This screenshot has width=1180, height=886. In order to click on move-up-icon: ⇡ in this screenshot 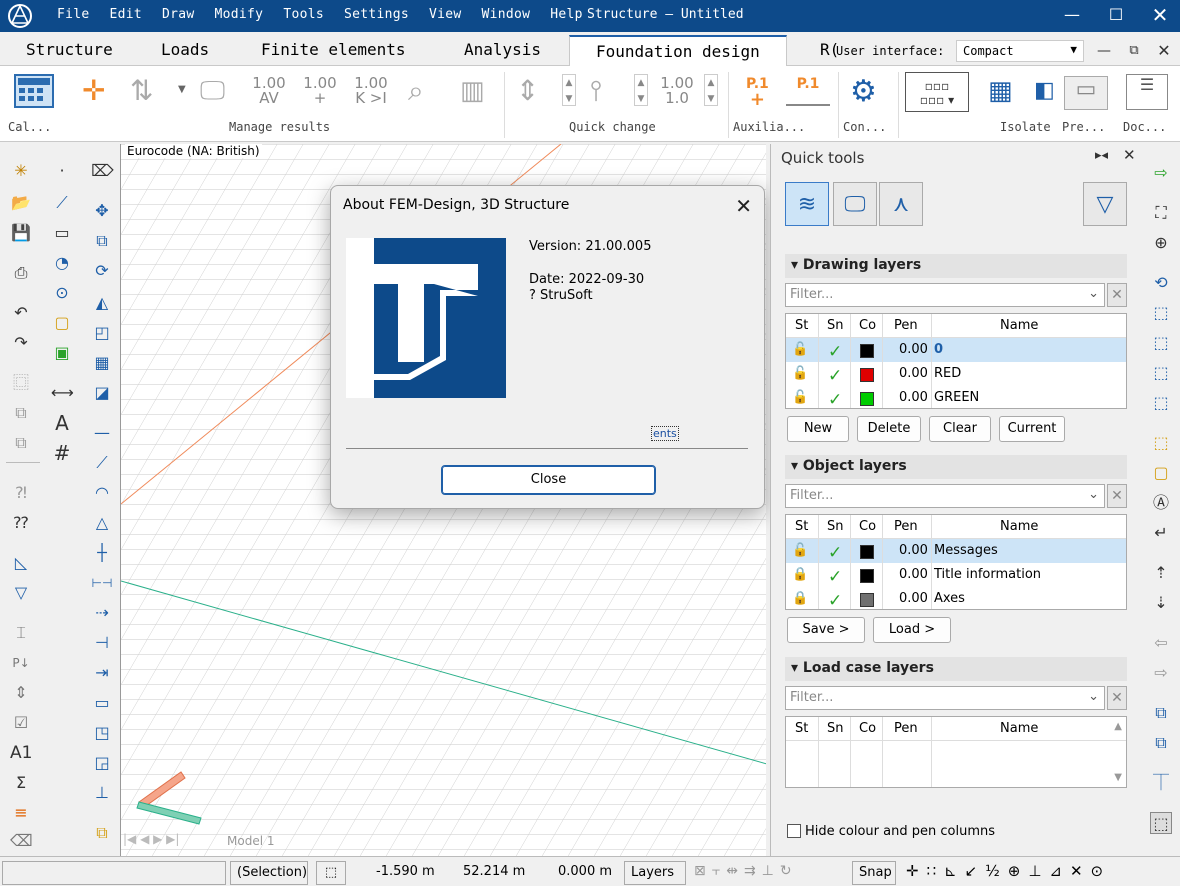, I will do `click(1161, 573)`.